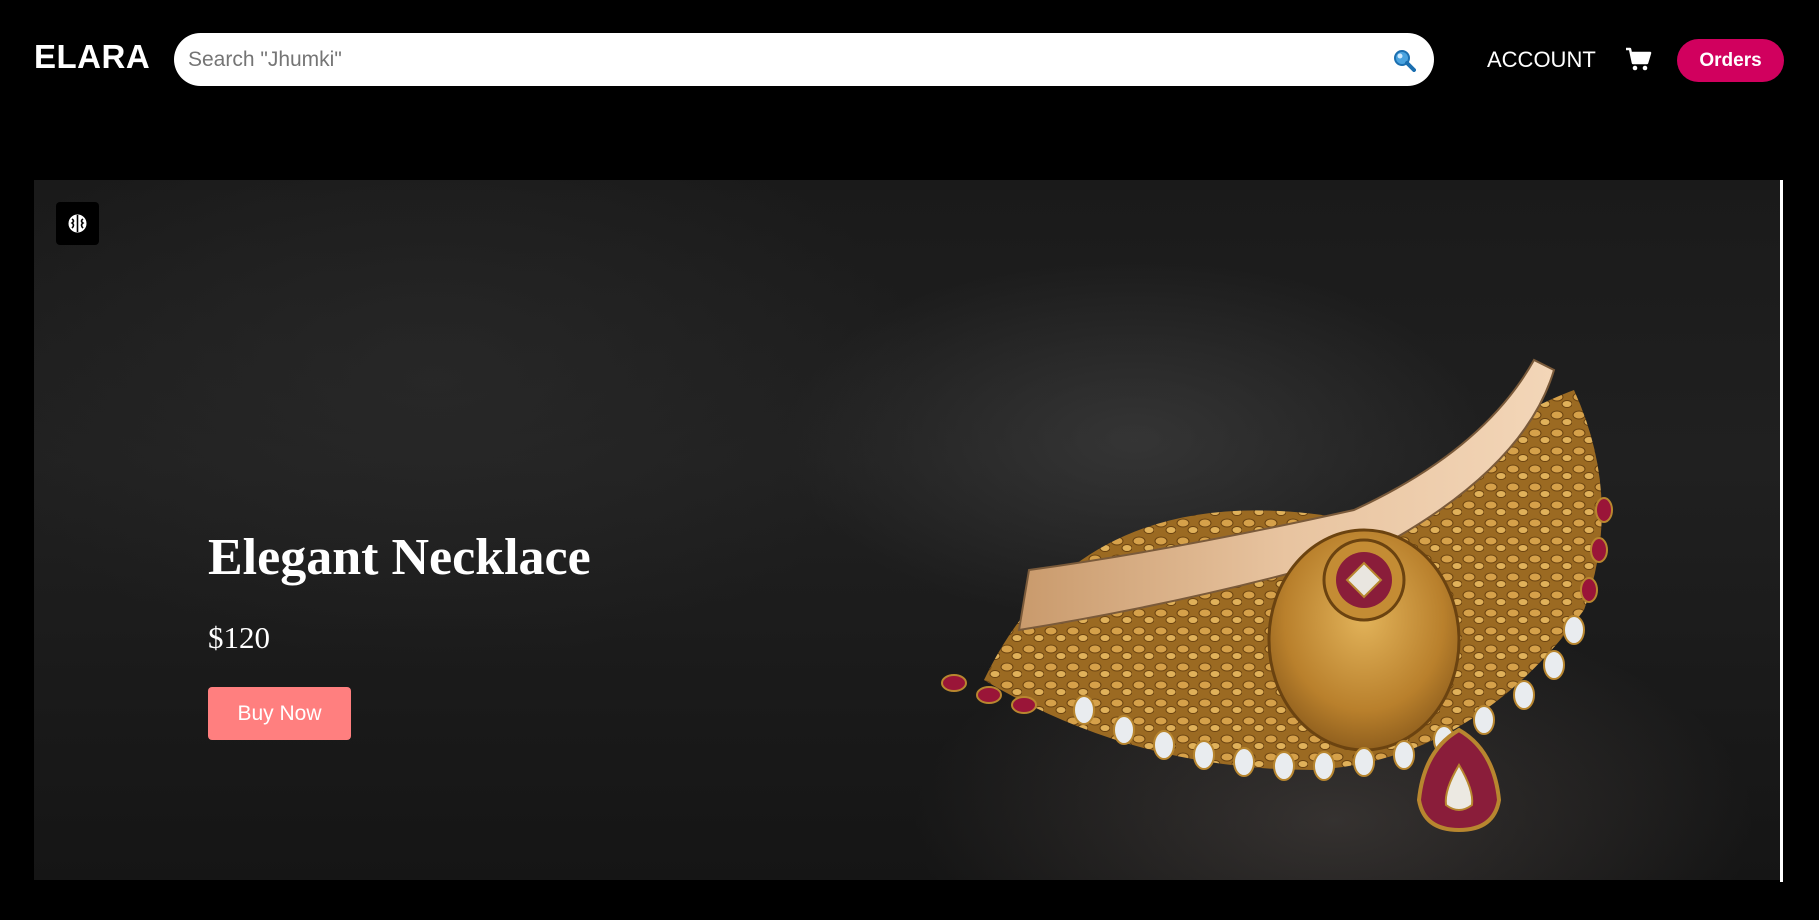 The height and width of the screenshot is (920, 1819). I want to click on search-input, so click(773, 59).